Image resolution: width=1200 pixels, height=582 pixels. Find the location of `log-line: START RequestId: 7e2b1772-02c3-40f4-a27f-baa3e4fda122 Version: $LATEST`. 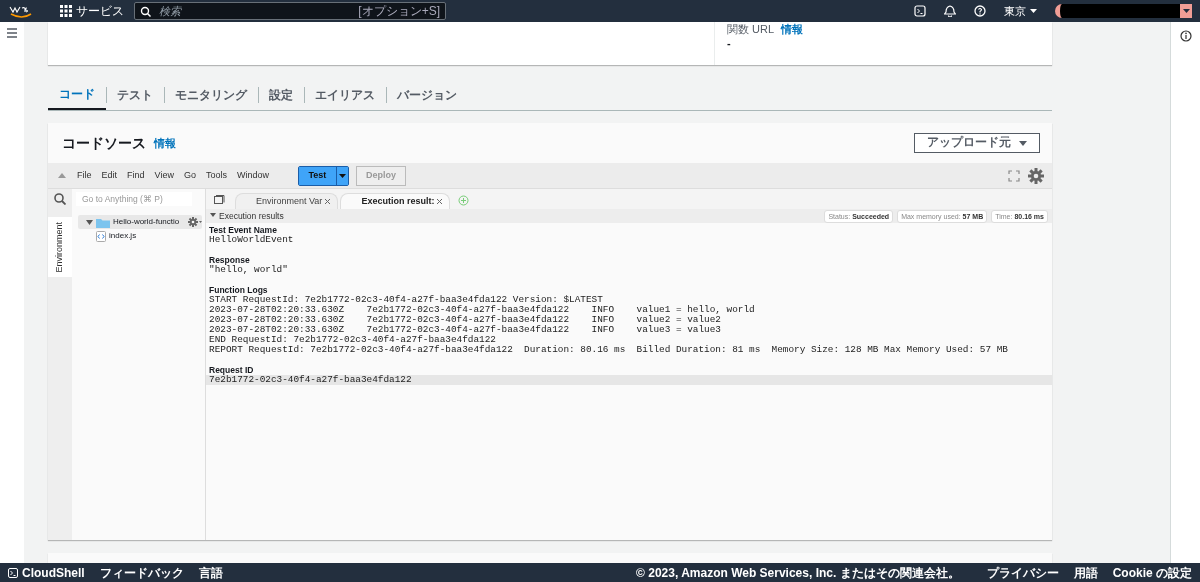

log-line: START RequestId: 7e2b1772-02c3-40f4-a27f-baa3e4fda122 Version: $LATEST is located at coordinates (406, 300).